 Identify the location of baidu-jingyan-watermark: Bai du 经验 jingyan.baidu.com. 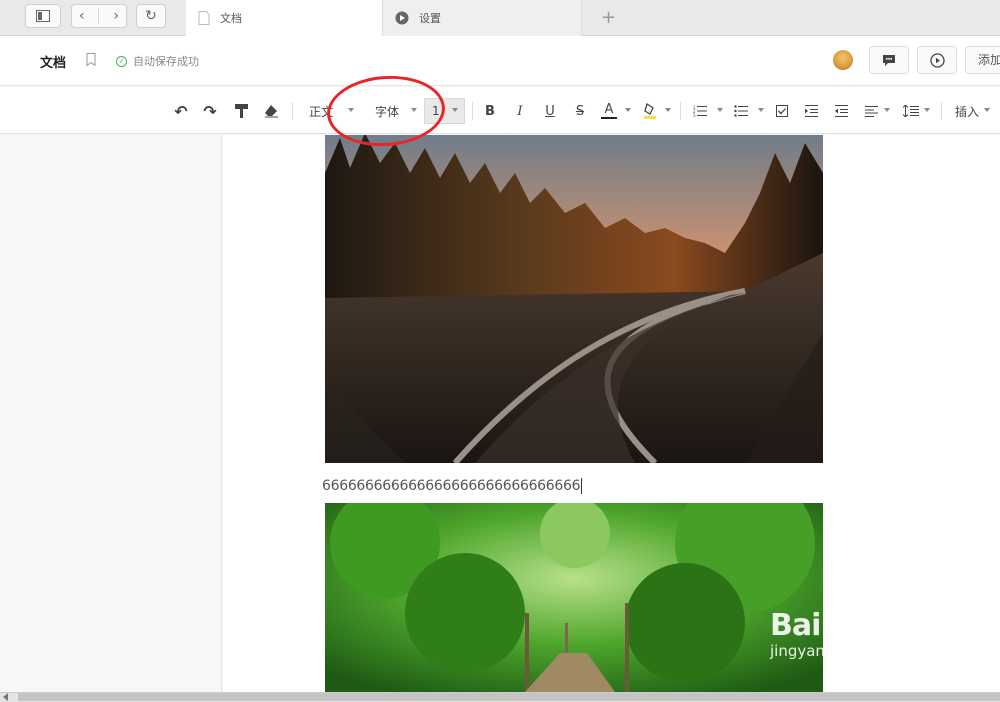
(854, 630).